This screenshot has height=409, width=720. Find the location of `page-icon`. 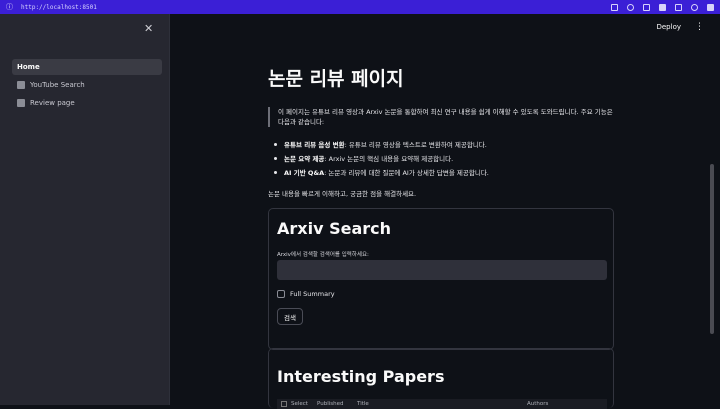

page-icon is located at coordinates (21, 85).